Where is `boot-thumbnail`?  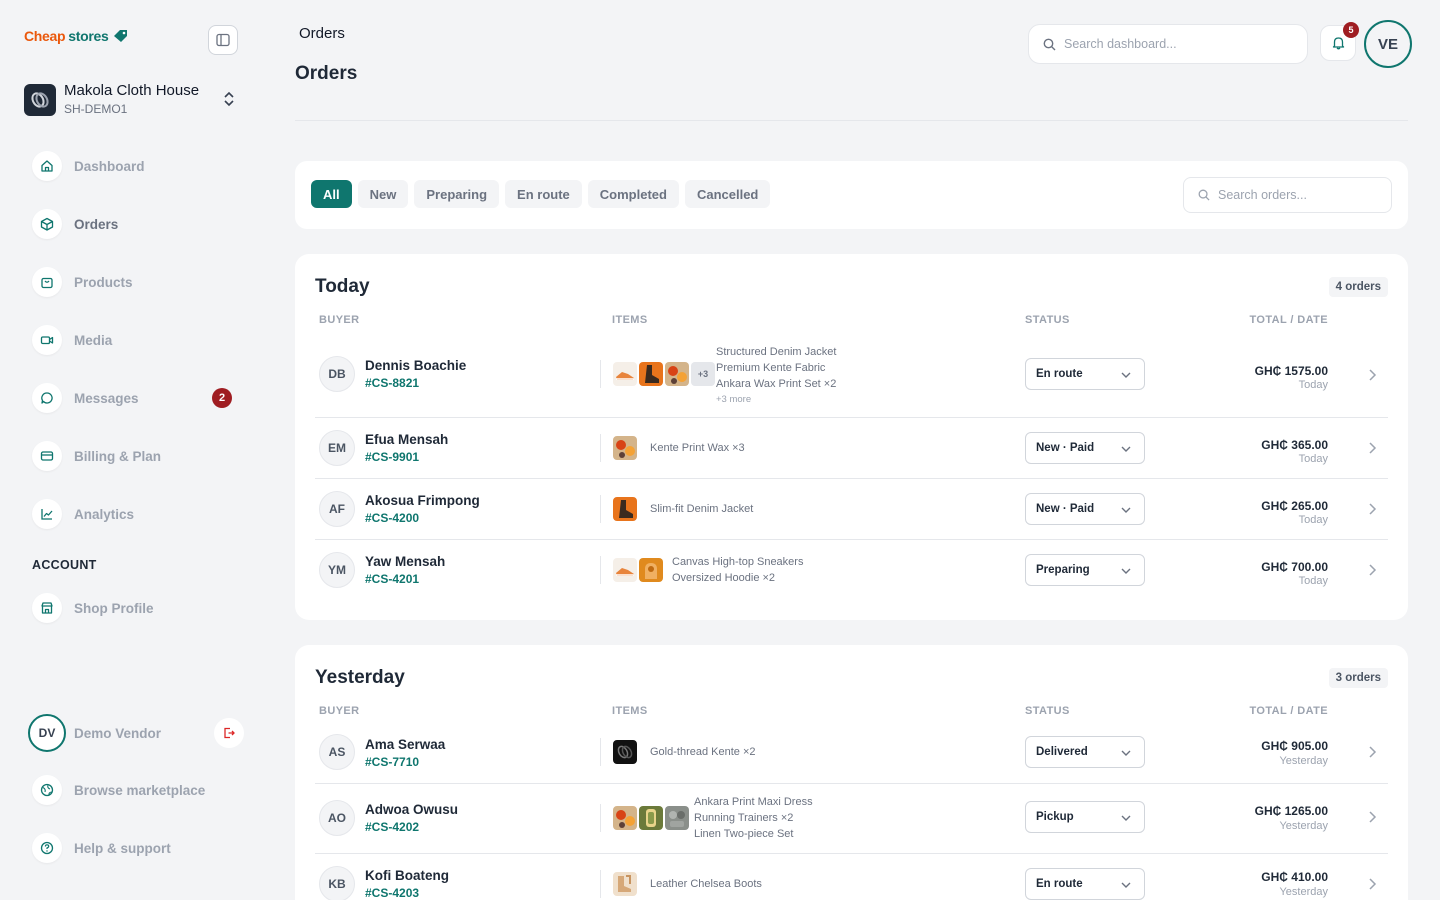
boot-thumbnail is located at coordinates (625, 509).